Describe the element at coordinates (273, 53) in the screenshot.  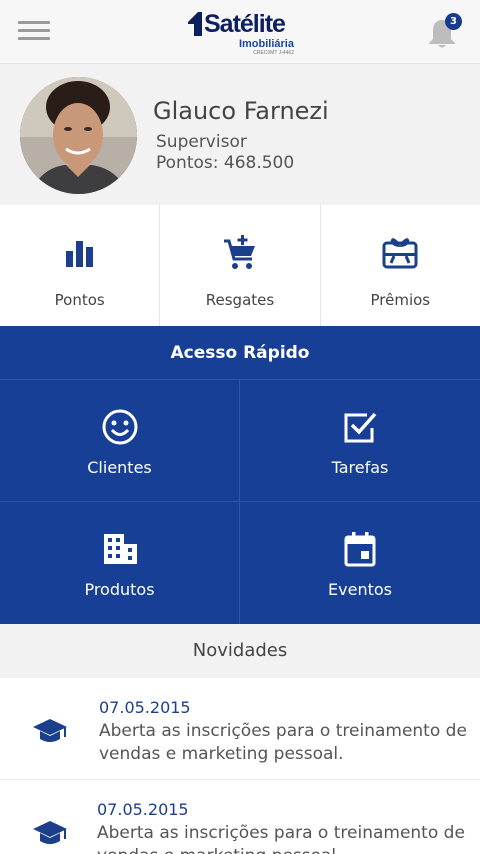
I see `logo-registration: CRECI/MT J-4462` at that location.